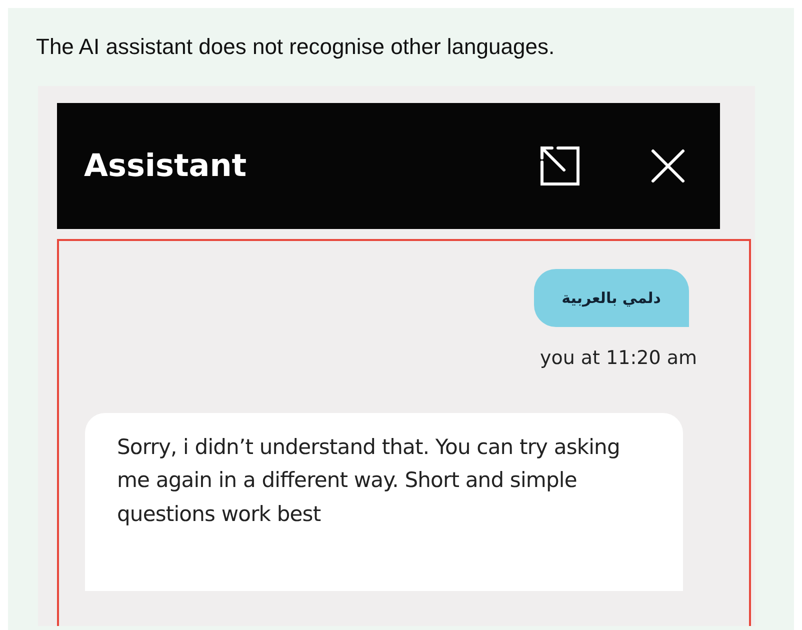  Describe the element at coordinates (296, 47) in the screenshot. I see `caption: The AI assistant does not recognise other languages.` at that location.